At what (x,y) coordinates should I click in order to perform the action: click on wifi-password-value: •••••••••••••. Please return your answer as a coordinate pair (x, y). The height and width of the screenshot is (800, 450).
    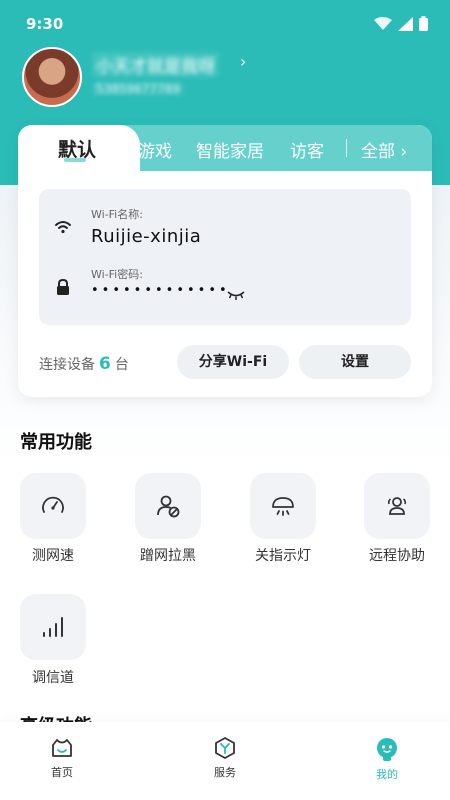
    Looking at the image, I should click on (160, 290).